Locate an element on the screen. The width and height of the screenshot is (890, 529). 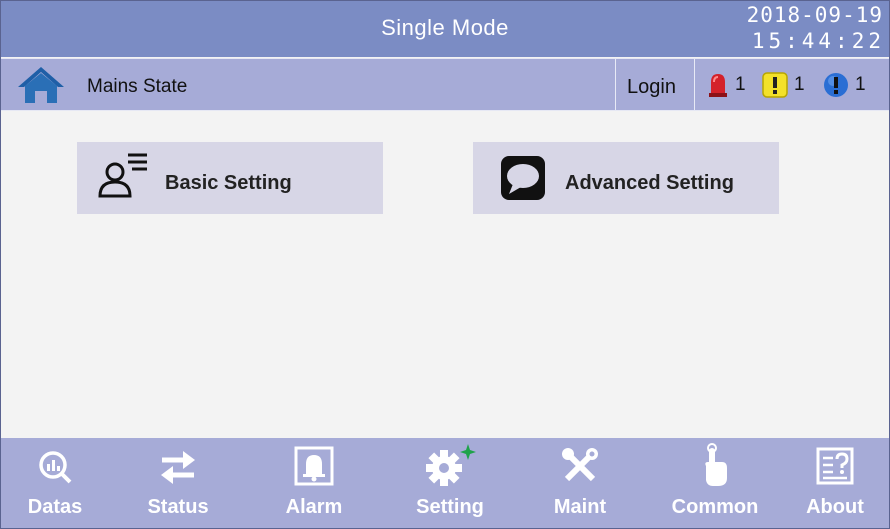
alarm-counter-blue: 1 is located at coordinates (844, 85).